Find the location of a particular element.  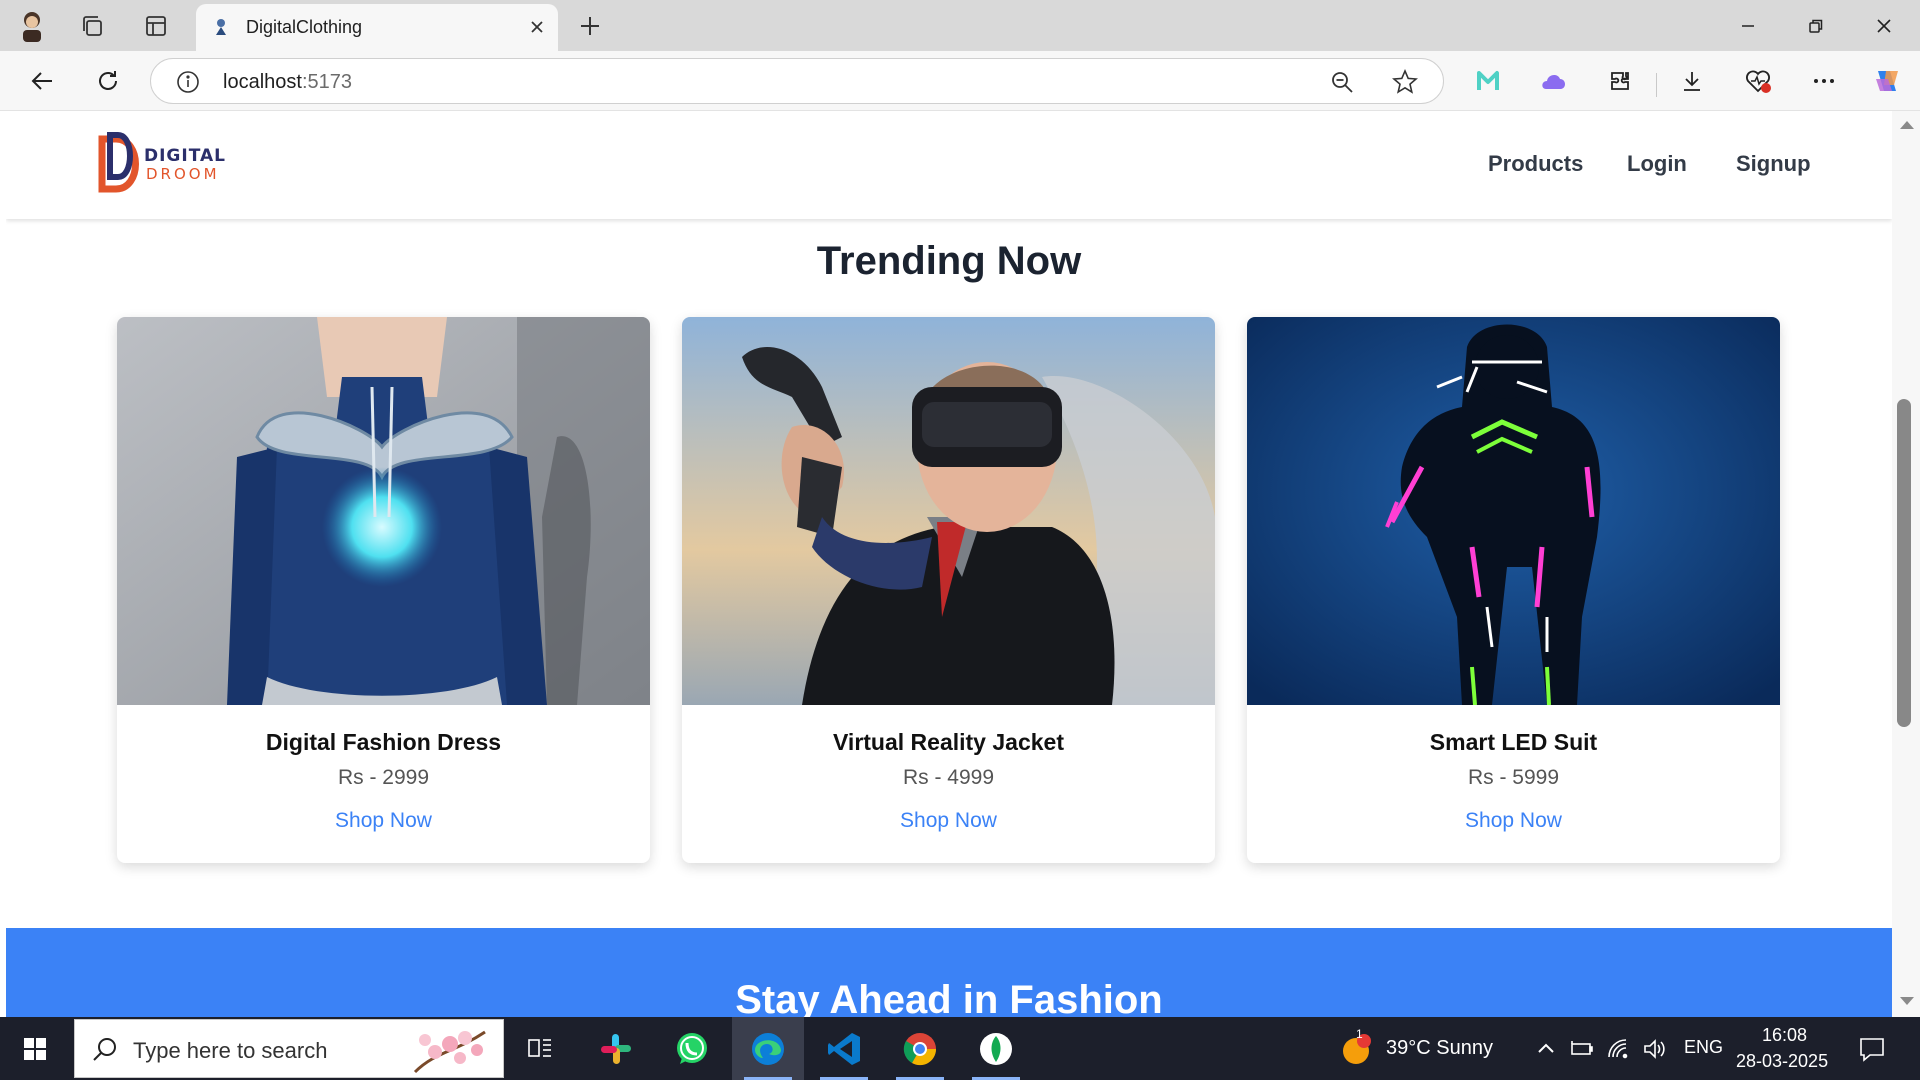

performance-icon is located at coordinates (1758, 81).